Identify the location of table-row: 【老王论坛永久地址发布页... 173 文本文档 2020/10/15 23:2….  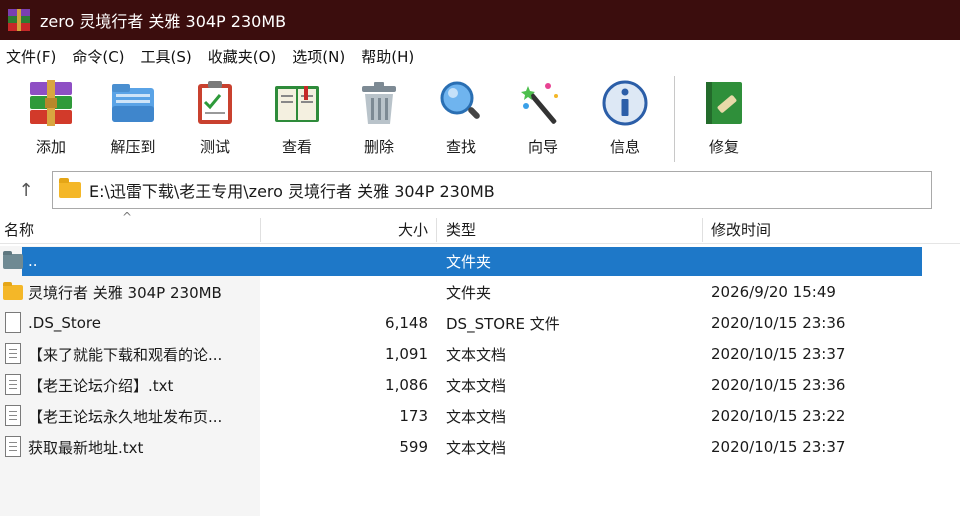
(480, 416).